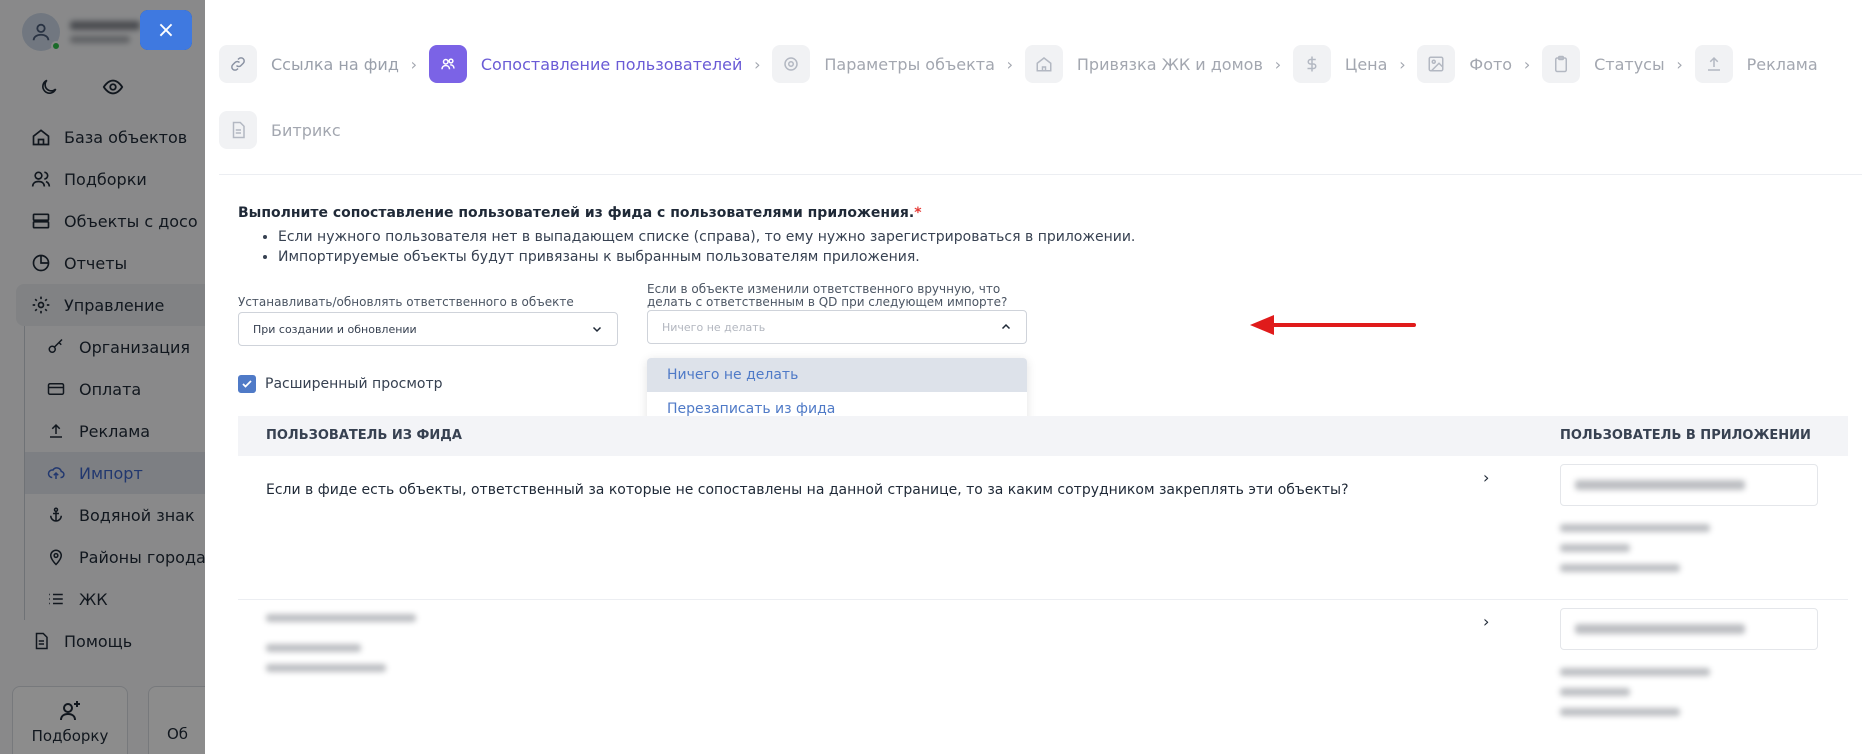 The height and width of the screenshot is (754, 1862). I want to click on check-icon, so click(247, 384).